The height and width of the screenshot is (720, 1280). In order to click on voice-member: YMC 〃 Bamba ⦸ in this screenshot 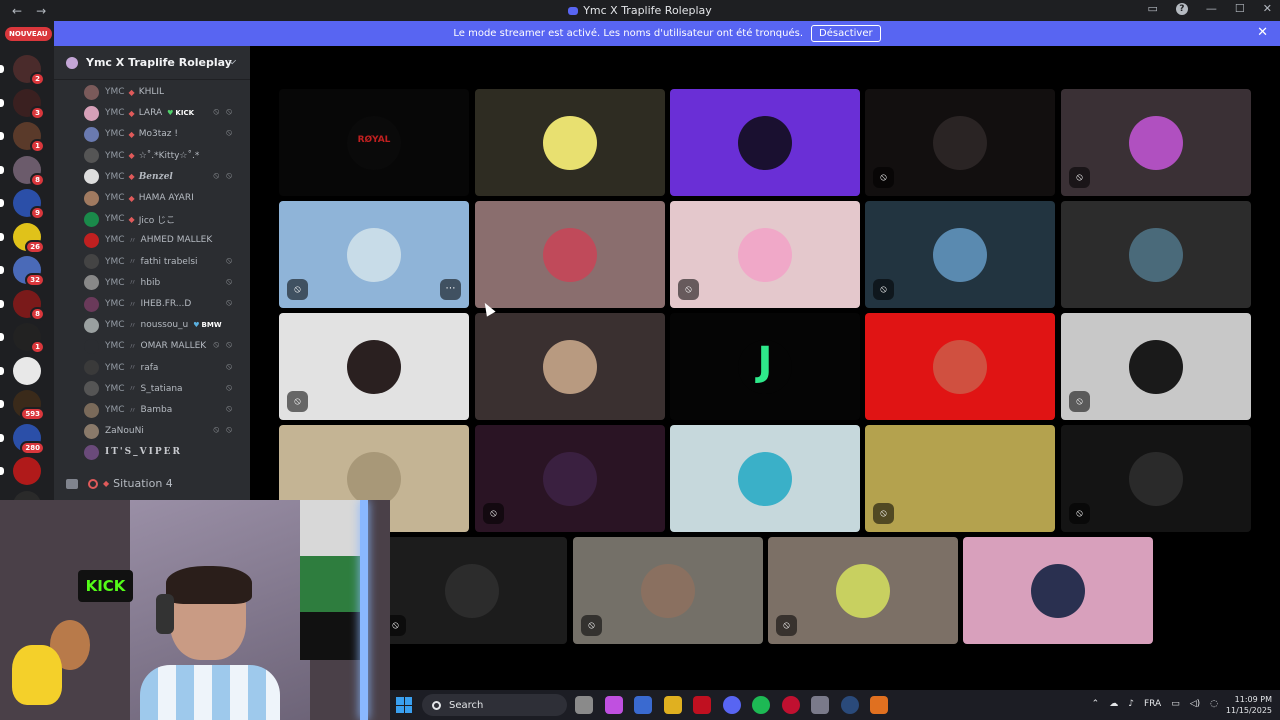, I will do `click(164, 410)`.